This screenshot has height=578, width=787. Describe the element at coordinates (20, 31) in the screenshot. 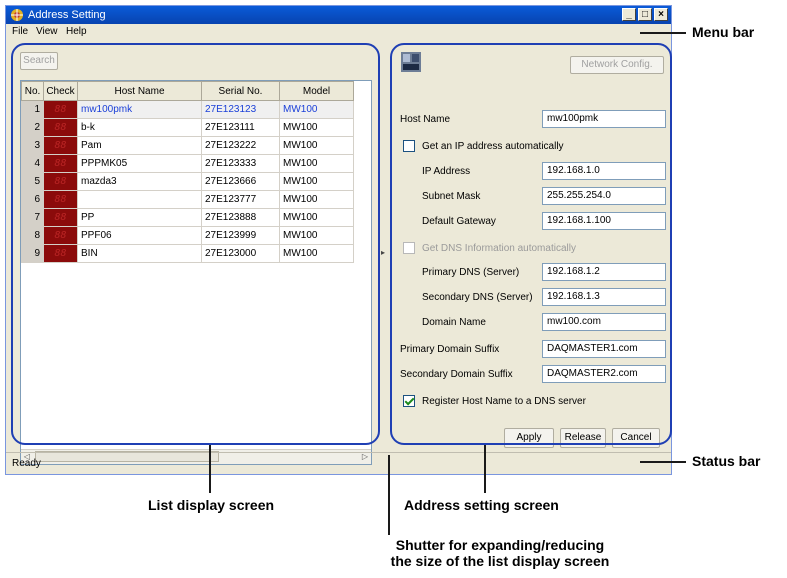

I see `menu-file: File` at that location.